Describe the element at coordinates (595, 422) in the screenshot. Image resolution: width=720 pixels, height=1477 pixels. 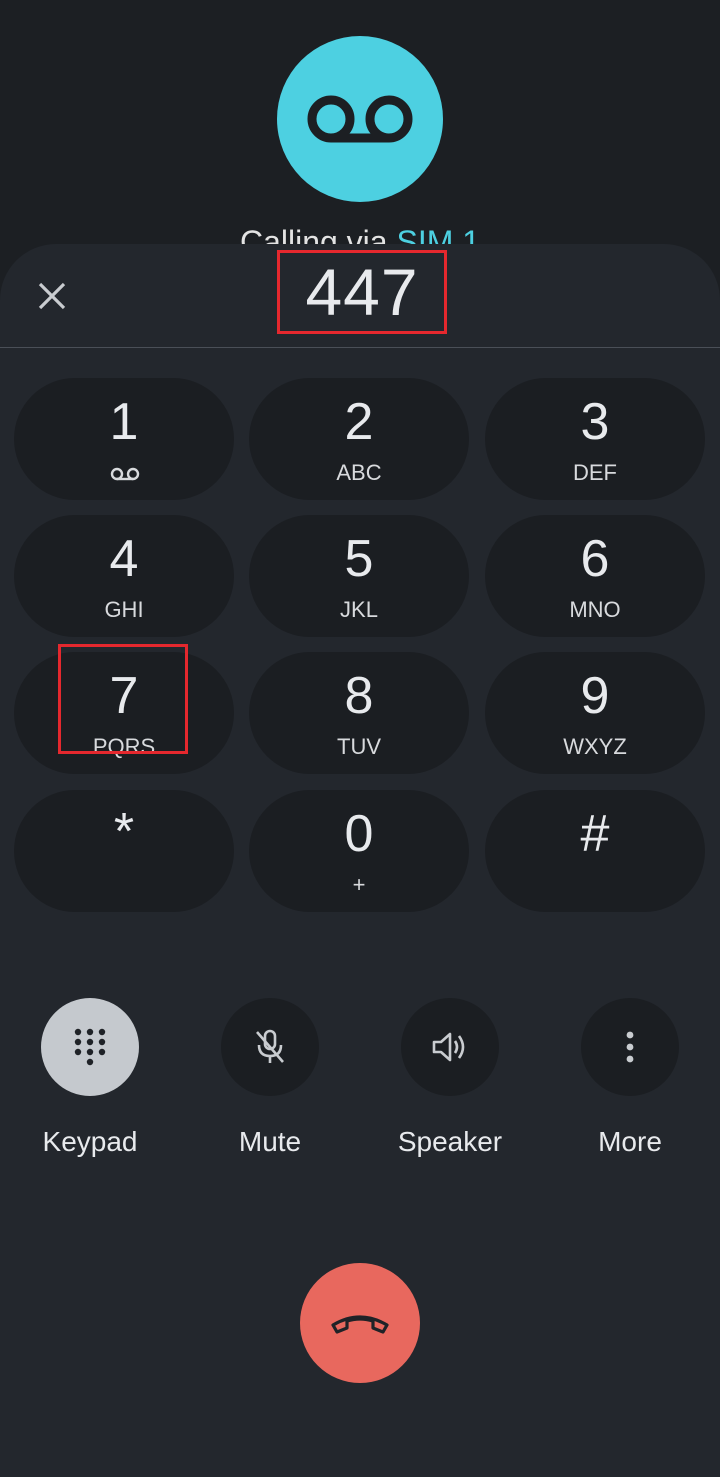
I see `key-digit: 3` at that location.